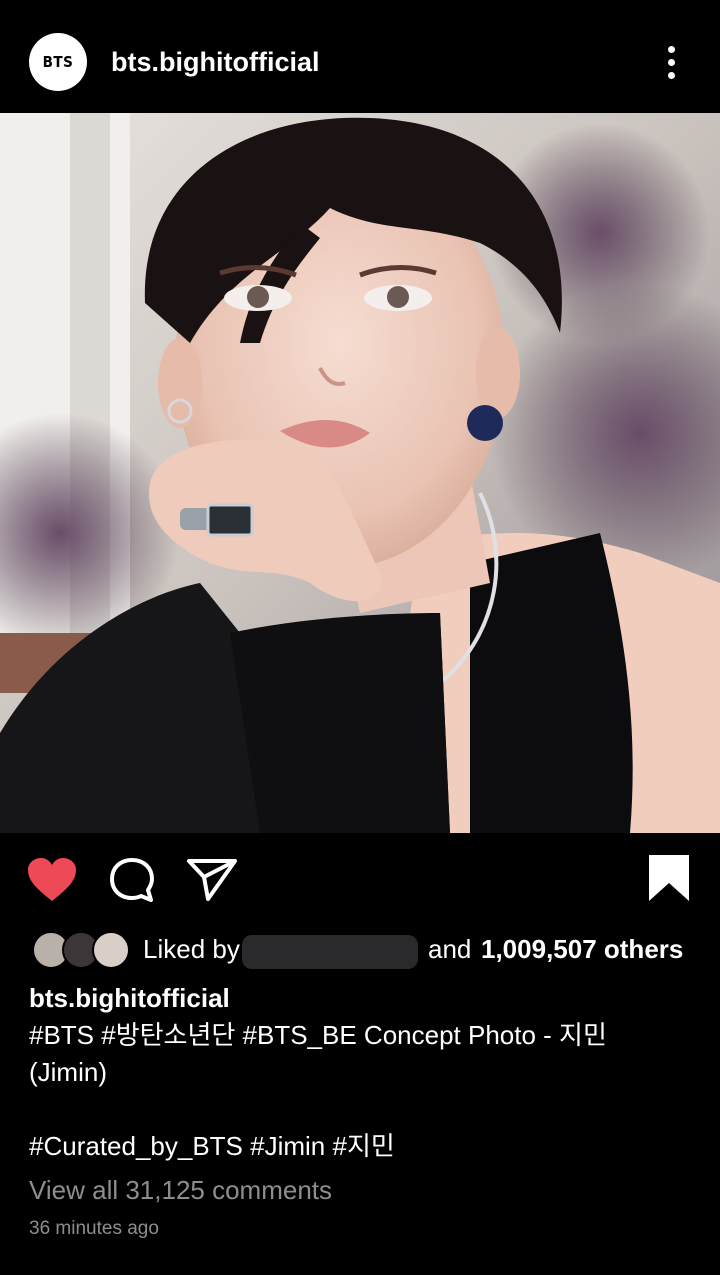 This screenshot has height=1275, width=720. Describe the element at coordinates (212, 882) in the screenshot. I see `send-icon` at that location.